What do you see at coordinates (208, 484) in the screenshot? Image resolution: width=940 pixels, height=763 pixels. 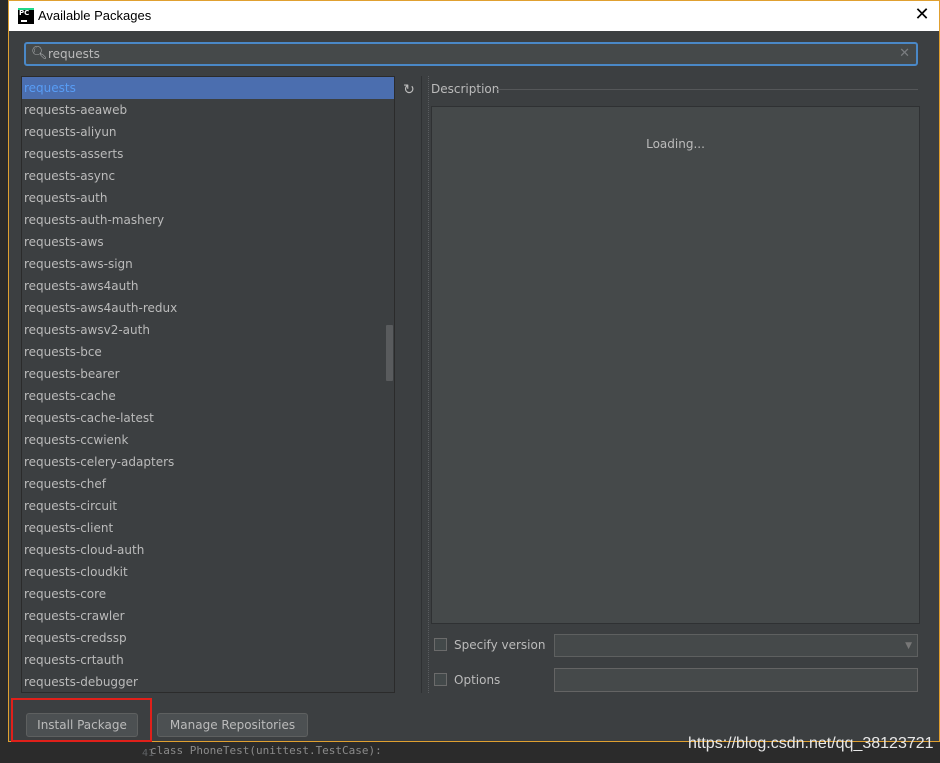 I see `package-list-item: requests-chef` at bounding box center [208, 484].